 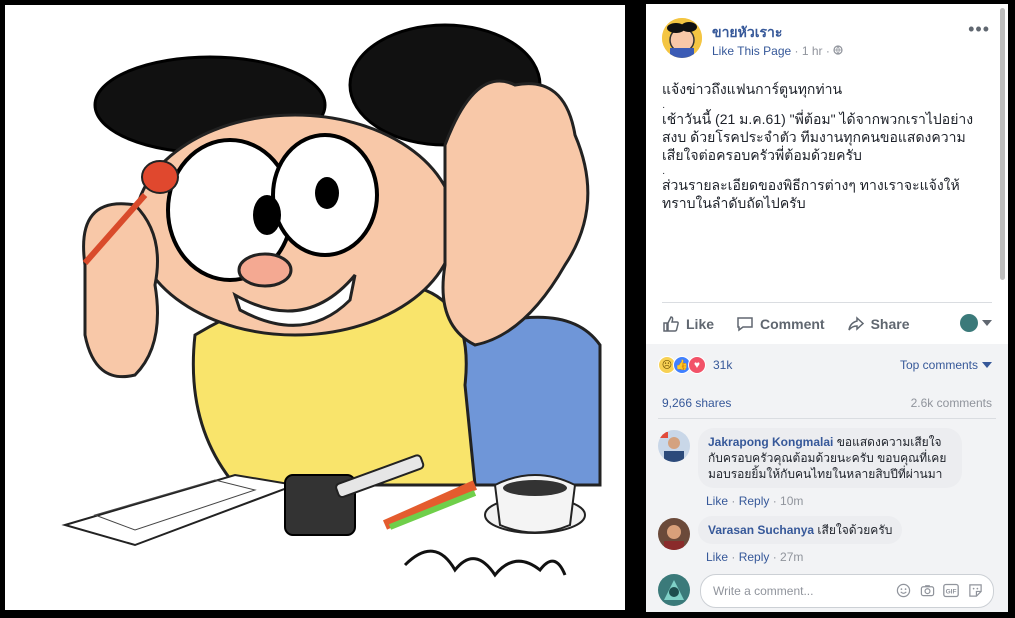 I want to click on reaction-count: 31k, so click(x=722, y=365).